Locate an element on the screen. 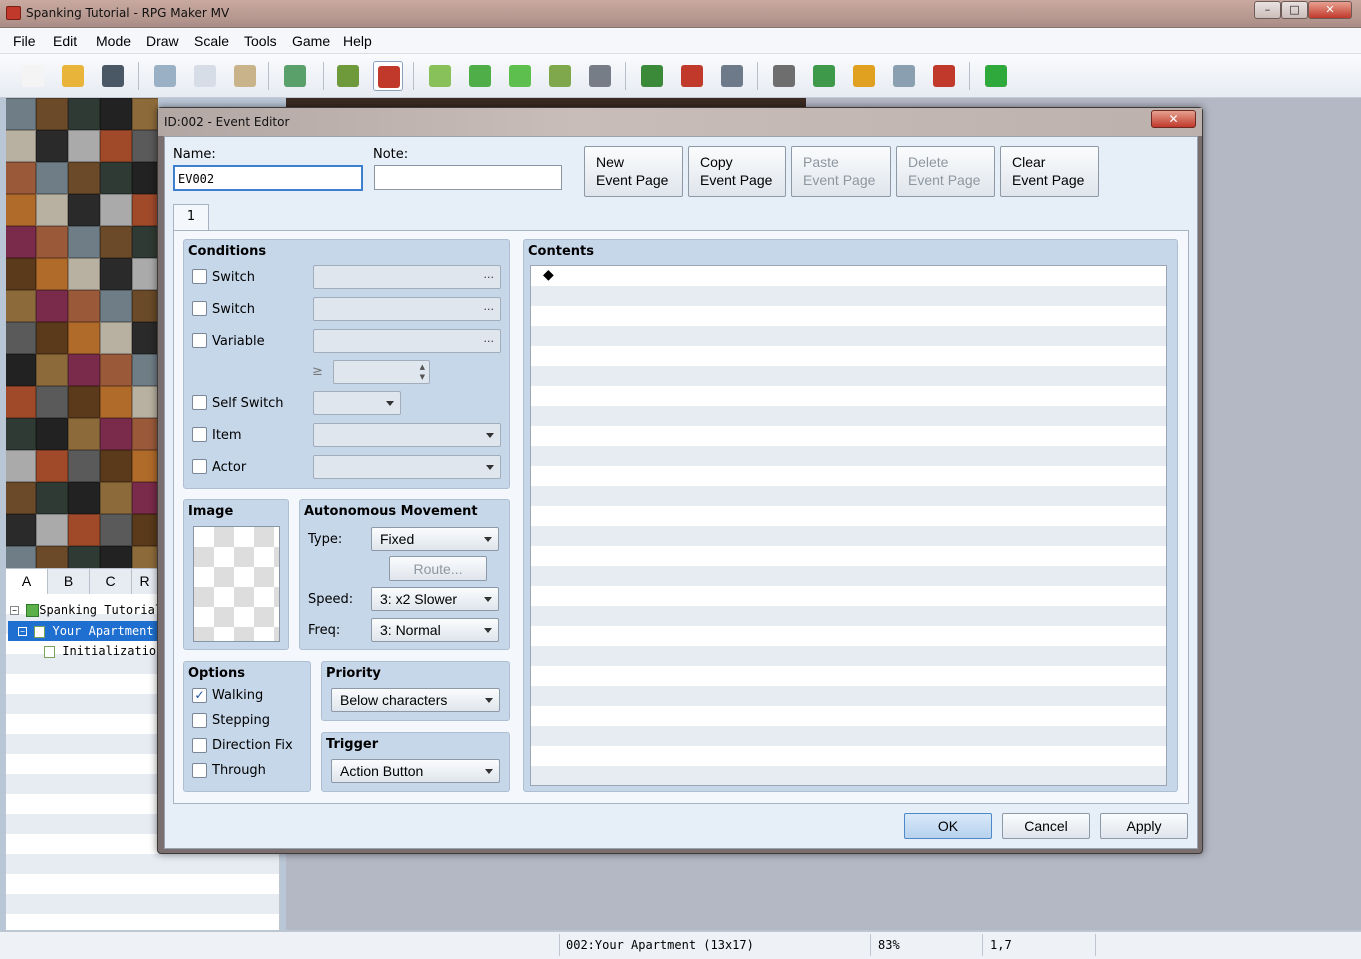 Image resolution: width=1361 pixels, height=959 pixels. collapse-icon: − is located at coordinates (22, 631).